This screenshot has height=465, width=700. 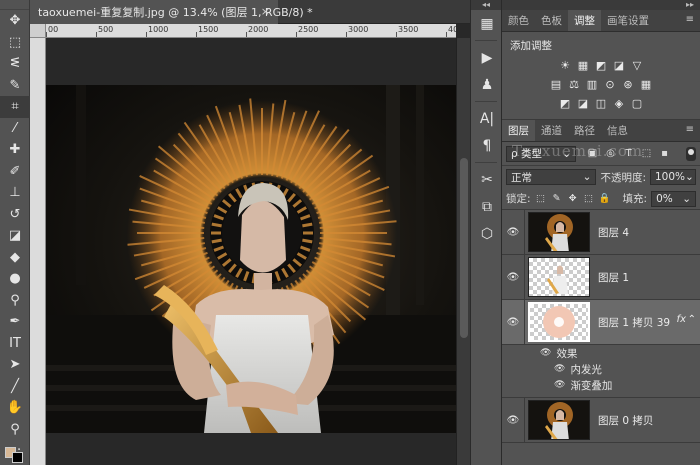 What do you see at coordinates (15, 43) in the screenshot?
I see `marquee-tool-icon: ⬚` at bounding box center [15, 43].